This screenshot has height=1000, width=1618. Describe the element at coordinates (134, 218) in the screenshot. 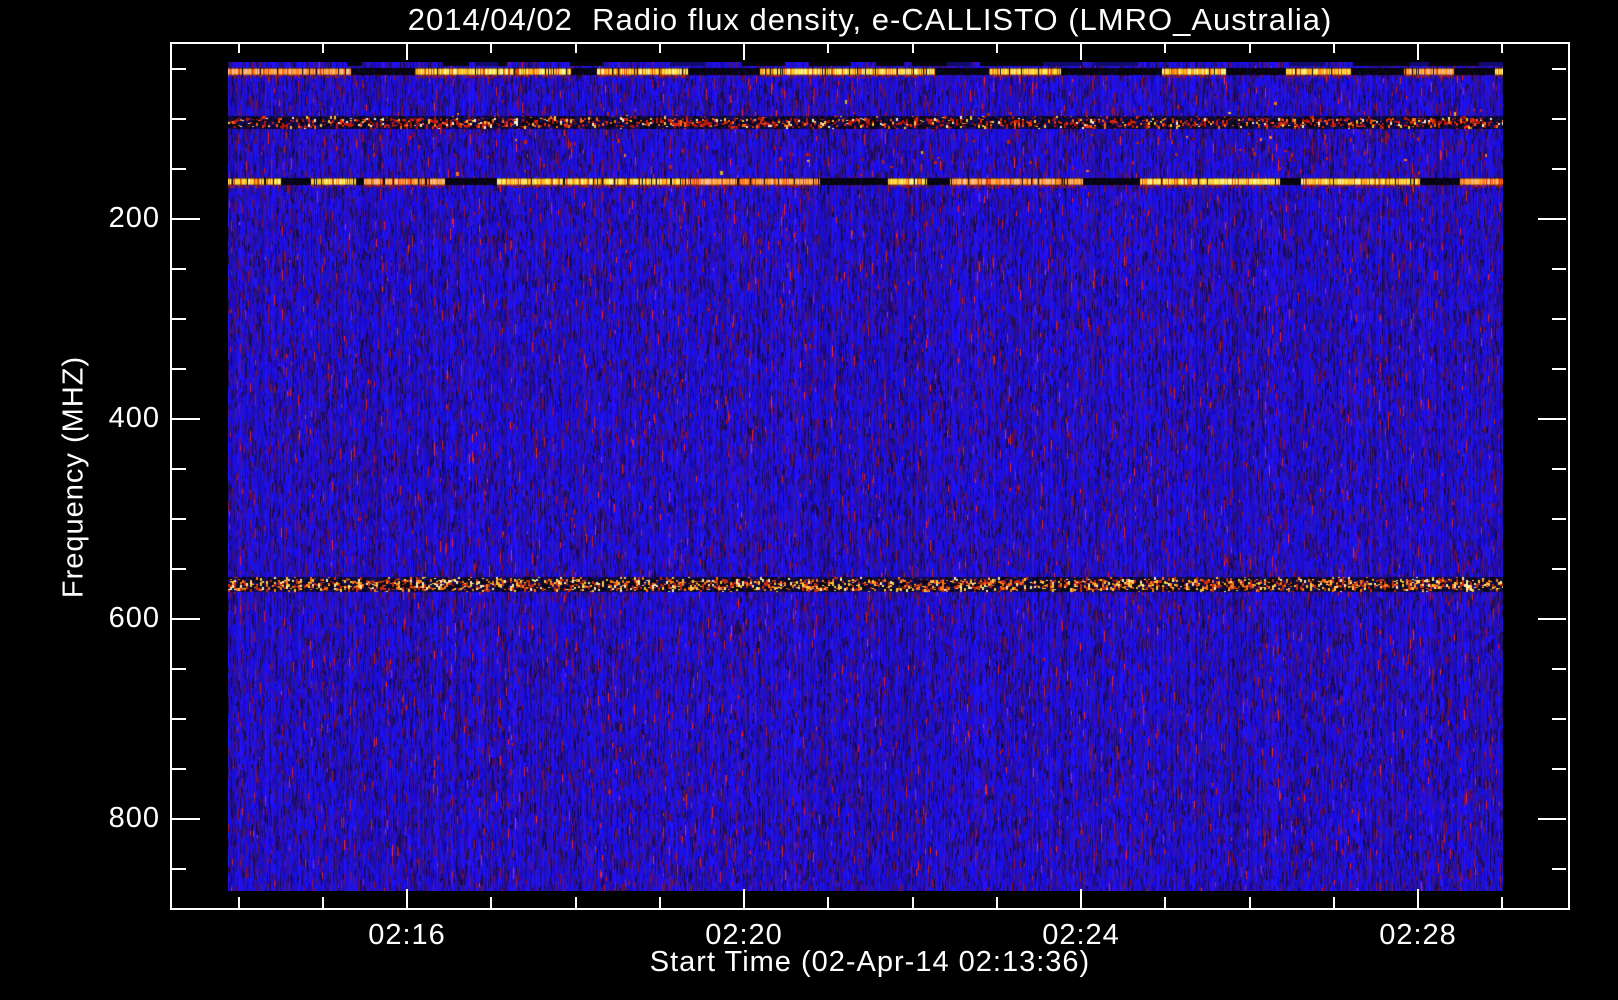

I see `y-tick-label: 200` at that location.